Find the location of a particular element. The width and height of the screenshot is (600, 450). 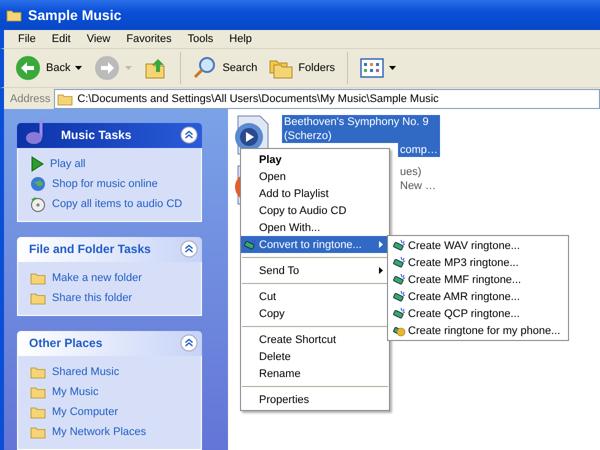

panel-header: Other Places is located at coordinates (109, 343).